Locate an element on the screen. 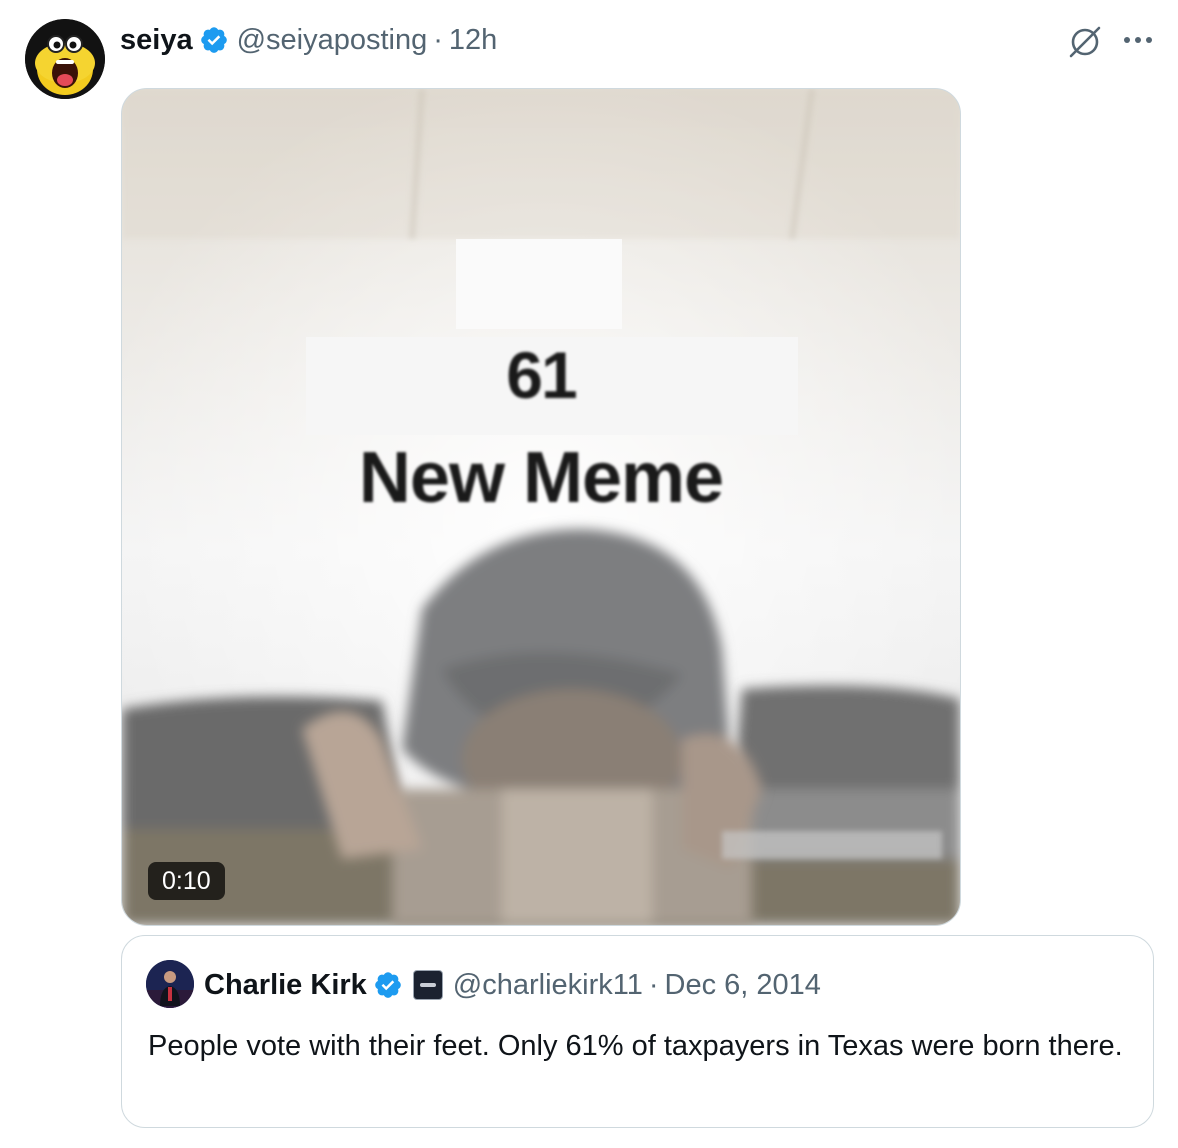 This screenshot has height=1148, width=1178. quoted-author-avatar is located at coordinates (170, 984).